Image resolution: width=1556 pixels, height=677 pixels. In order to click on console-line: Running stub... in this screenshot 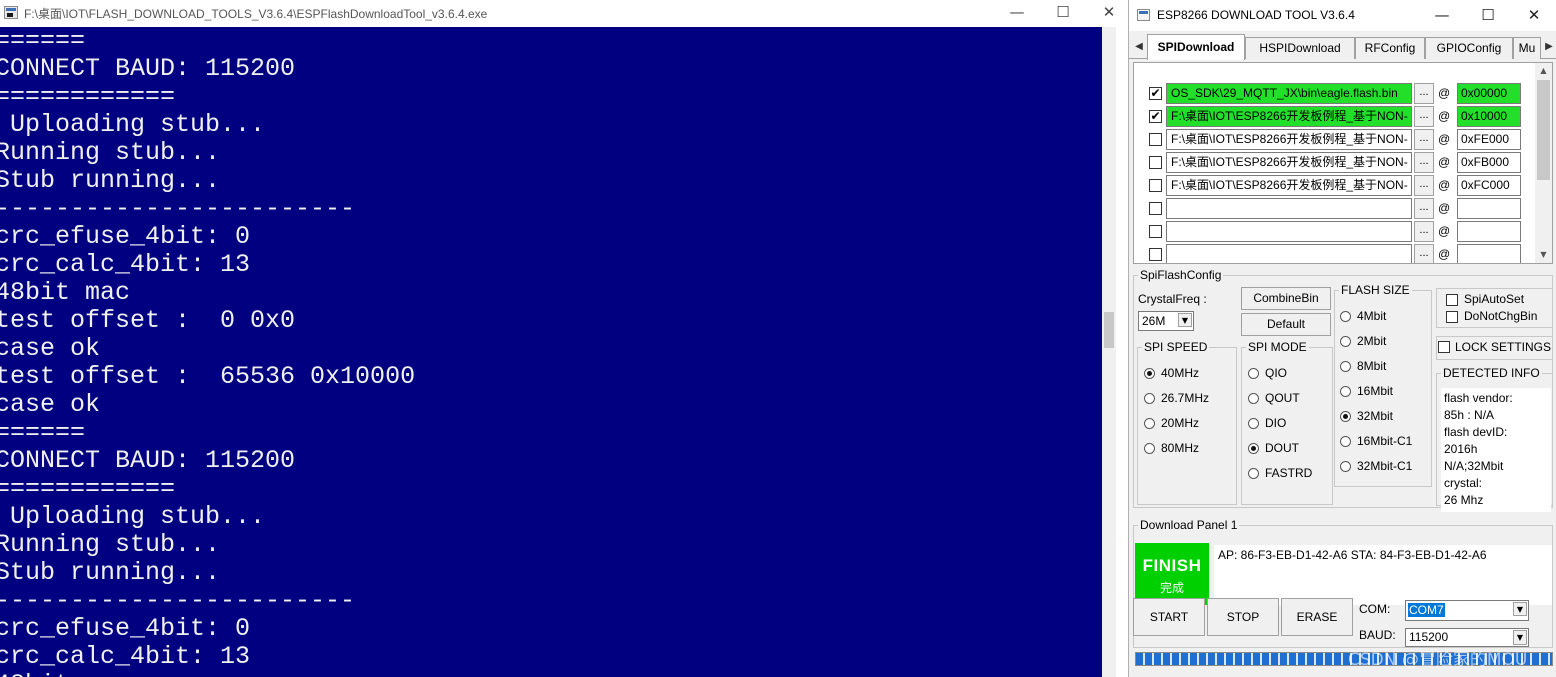, I will do `click(110, 152)`.